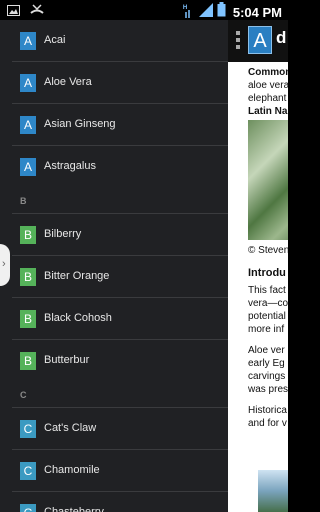 The width and height of the screenshot is (320, 512). Describe the element at coordinates (267, 273) in the screenshot. I see `intro-heading: Introdu` at that location.